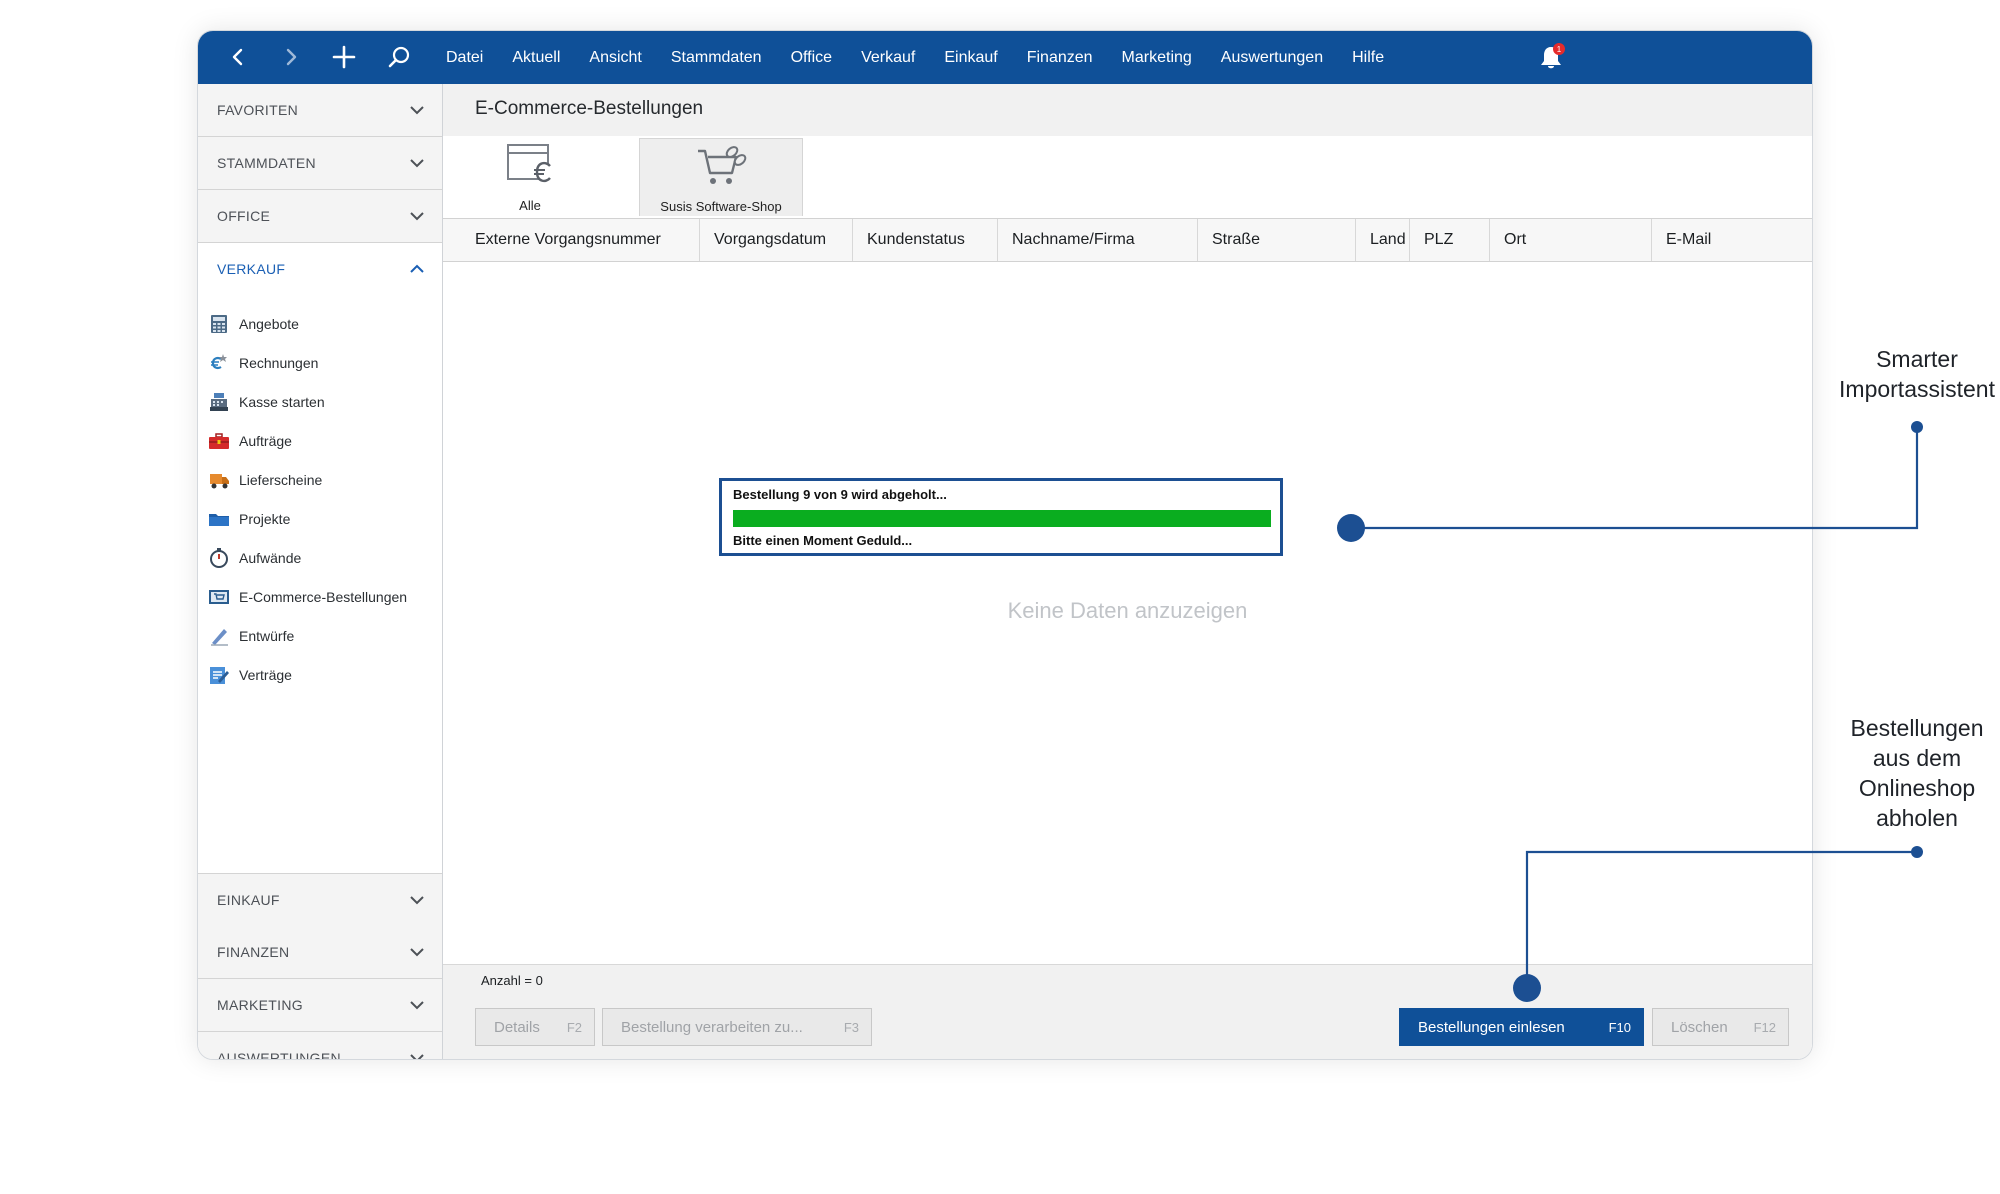  What do you see at coordinates (1908, 773) in the screenshot?
I see `callout-fetch-orders: Bestellungen aus dem Onlineshop abholen` at bounding box center [1908, 773].